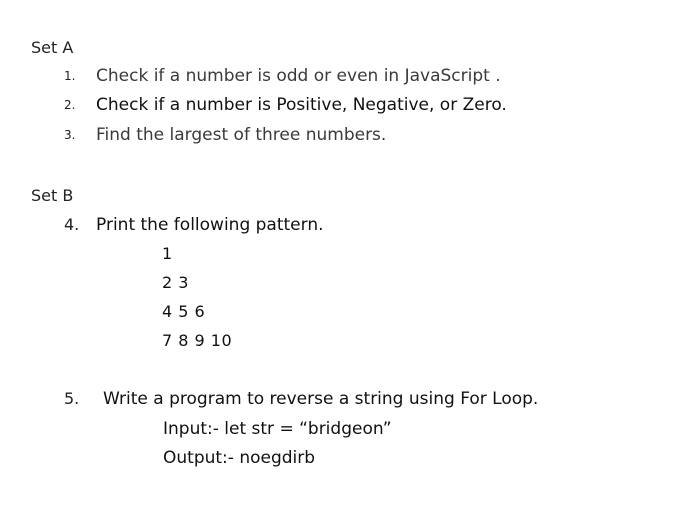  What do you see at coordinates (70, 76) in the screenshot?
I see `item-1-number: 1.` at bounding box center [70, 76].